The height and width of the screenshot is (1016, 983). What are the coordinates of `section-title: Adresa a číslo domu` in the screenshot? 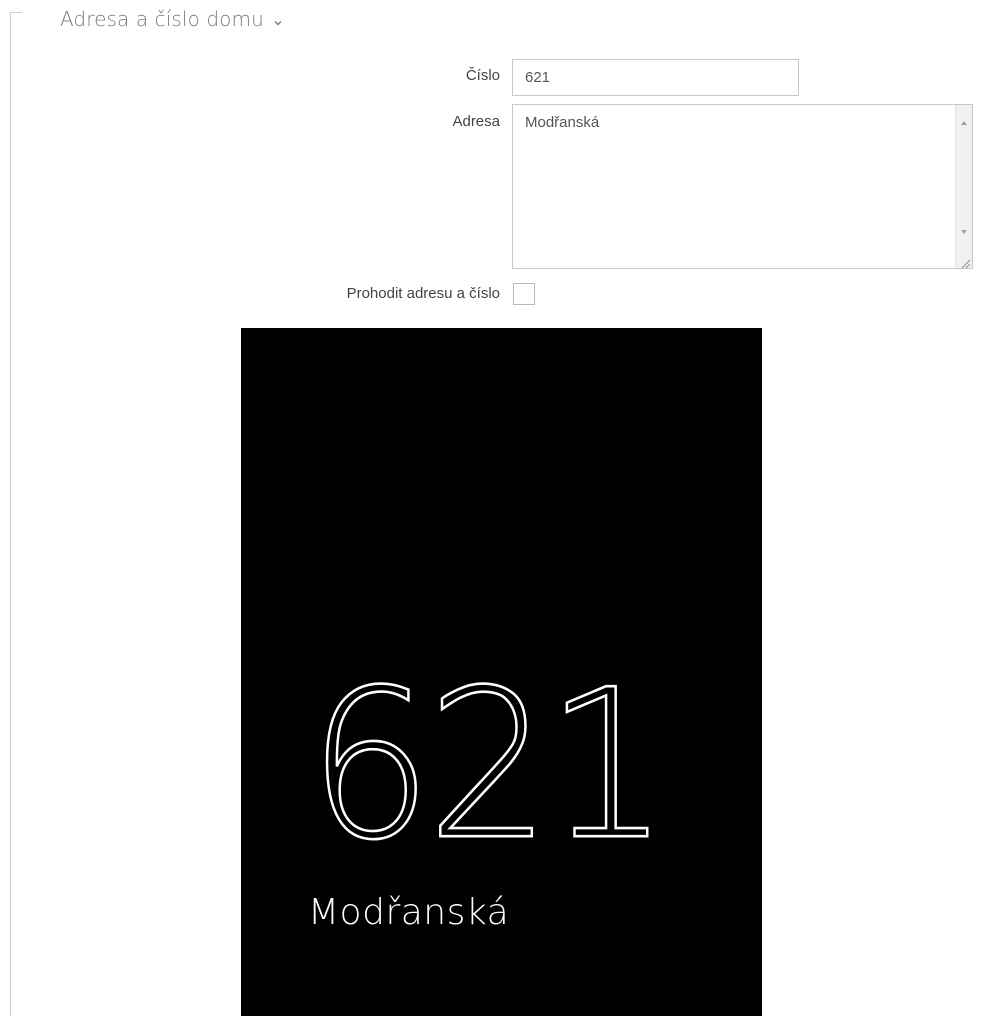 It's located at (162, 19).